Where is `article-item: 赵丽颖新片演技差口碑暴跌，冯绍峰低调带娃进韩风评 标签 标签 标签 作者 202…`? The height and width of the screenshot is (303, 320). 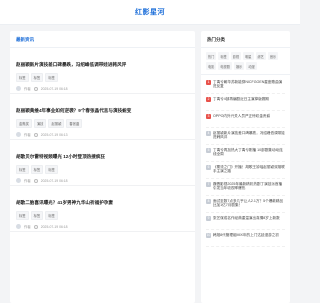
article-item: 赵丽颖新片演技差口碑暴跌，冯绍峰低调带娃进韩风评 标签 标签 标签 作者 202… is located at coordinates (102, 71).